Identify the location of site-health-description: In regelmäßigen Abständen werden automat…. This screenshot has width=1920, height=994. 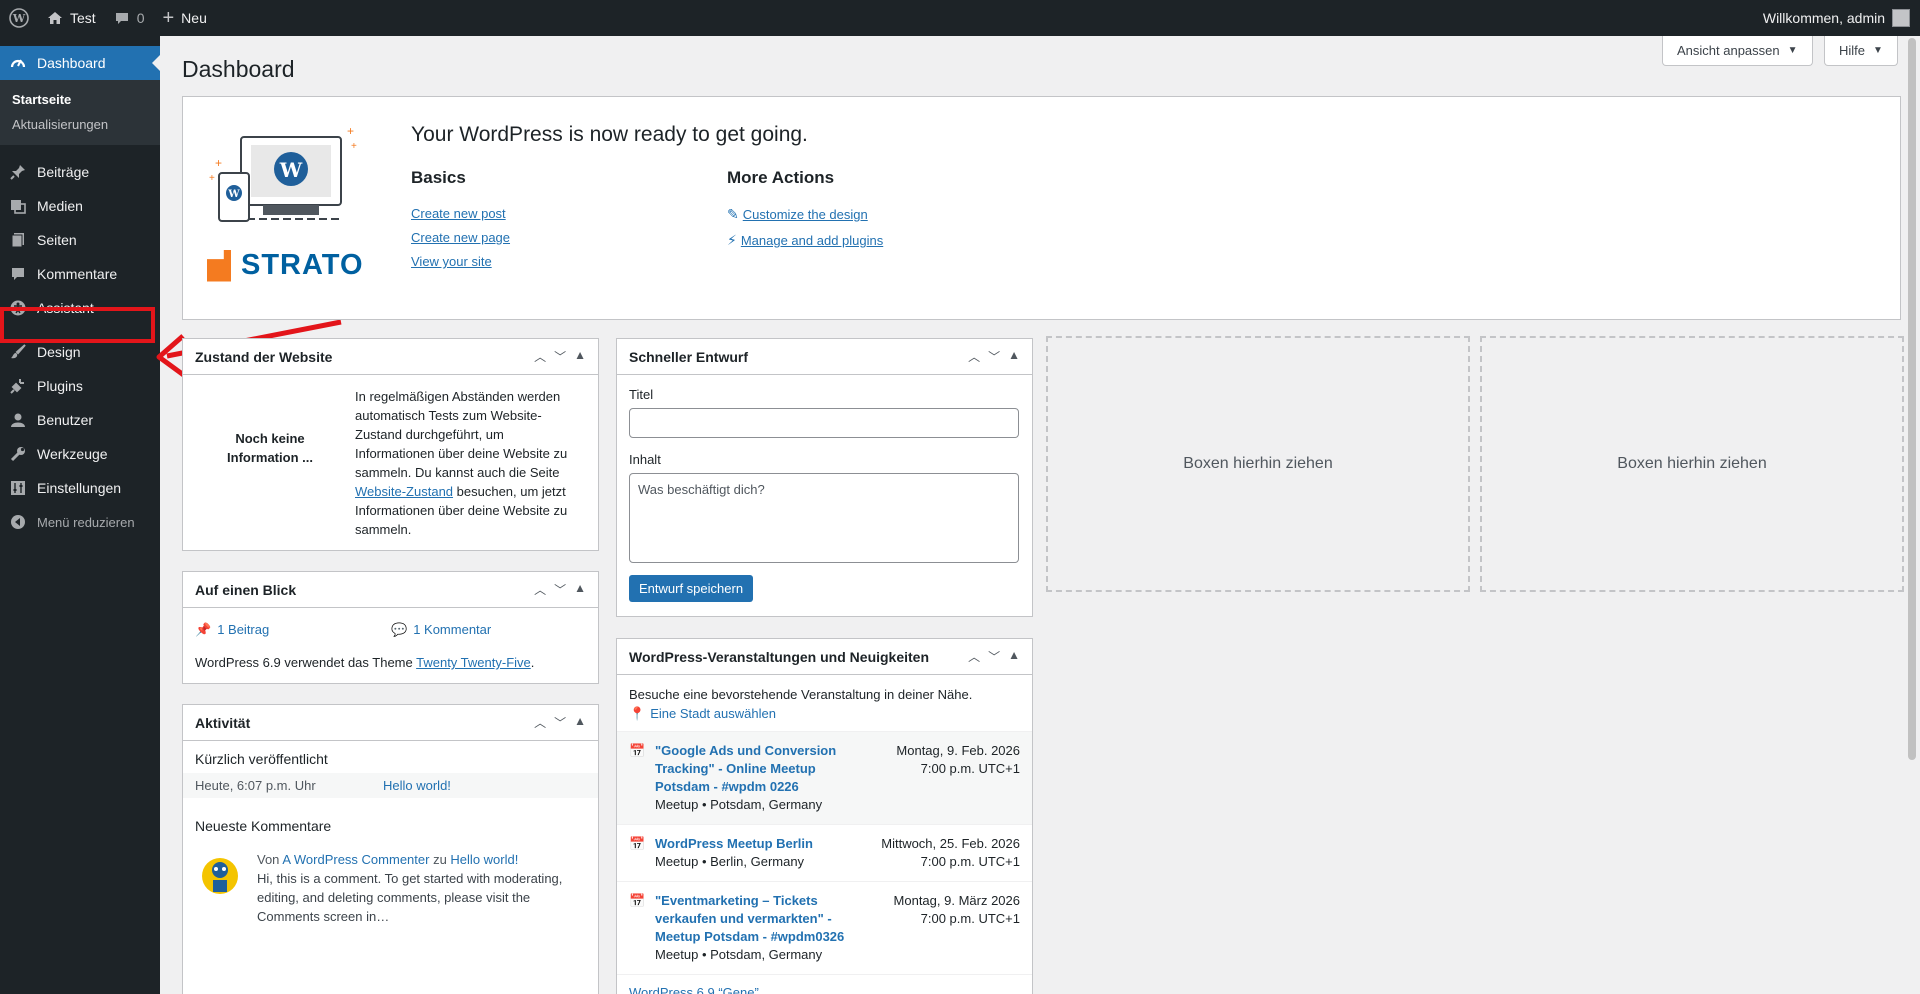
(461, 463).